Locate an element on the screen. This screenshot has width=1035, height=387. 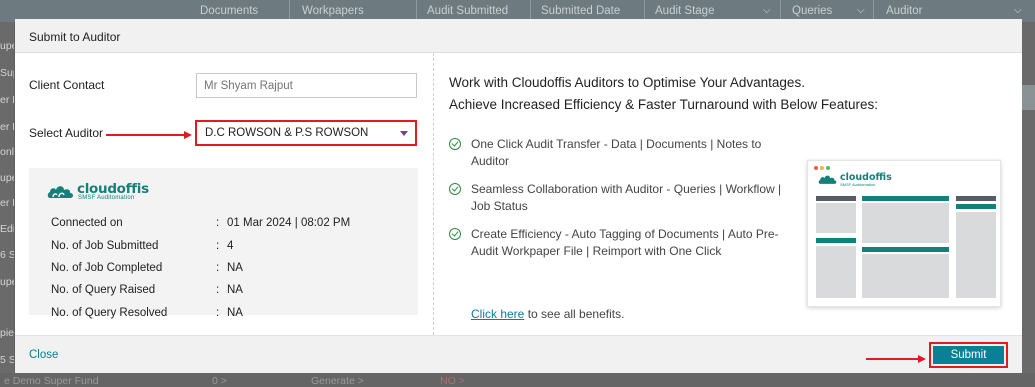
background-selected-row is located at coordinates (1028, 97).